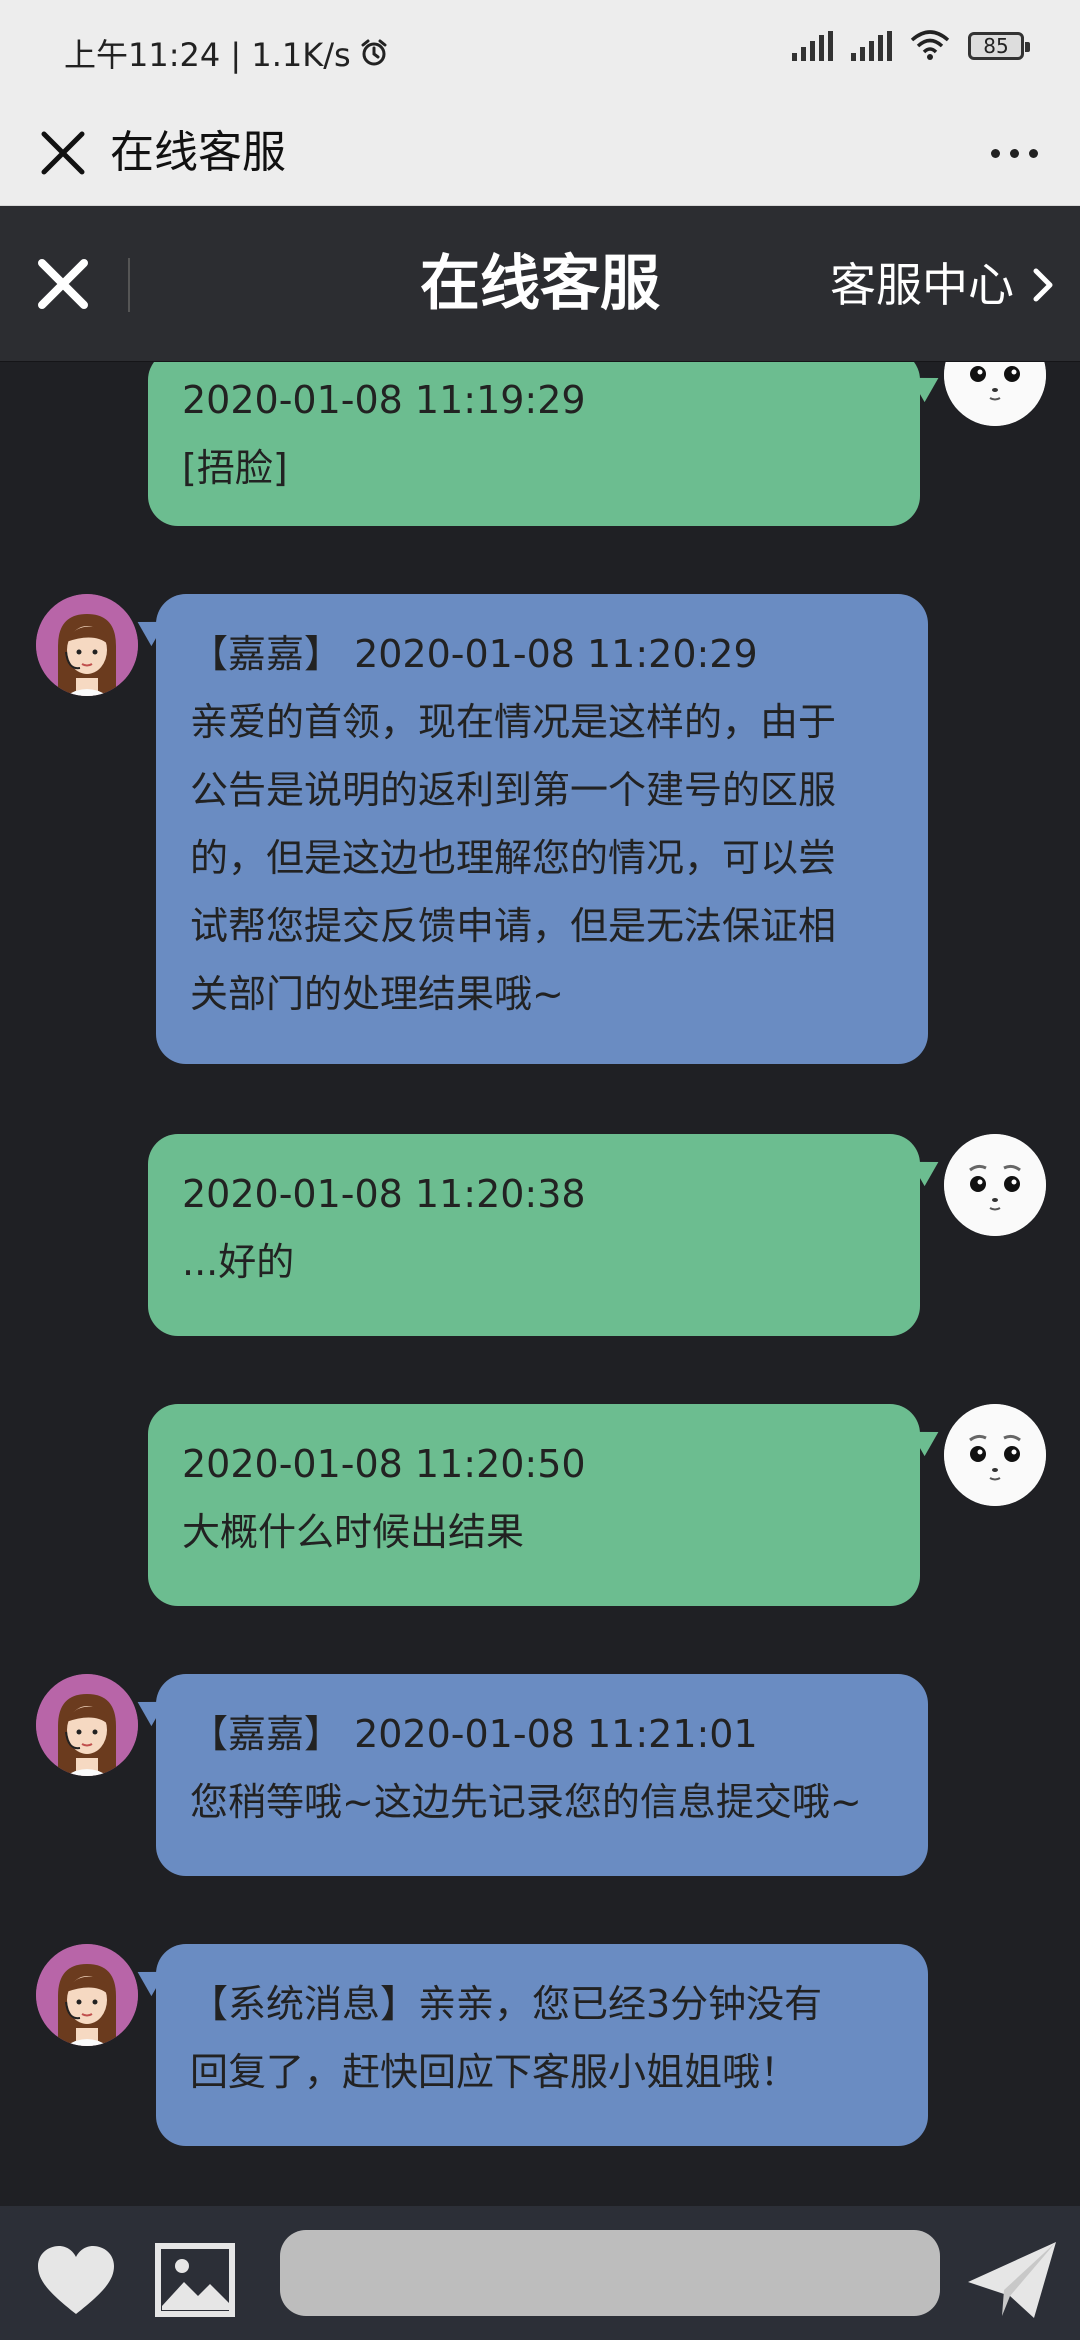 The width and height of the screenshot is (1080, 2340). Describe the element at coordinates (995, 153) in the screenshot. I see `more-icon` at that location.